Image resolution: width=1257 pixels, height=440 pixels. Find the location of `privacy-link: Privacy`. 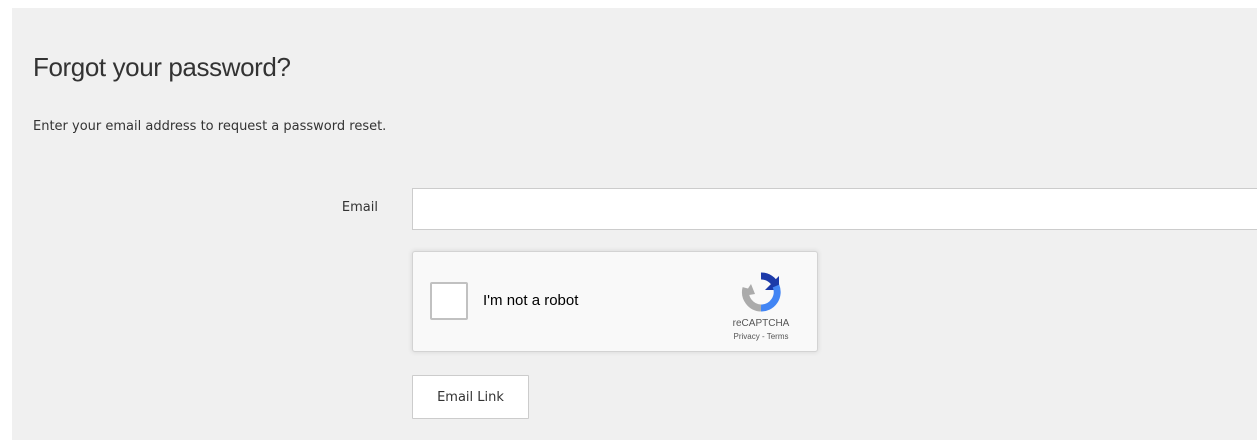

privacy-link: Privacy is located at coordinates (747, 336).